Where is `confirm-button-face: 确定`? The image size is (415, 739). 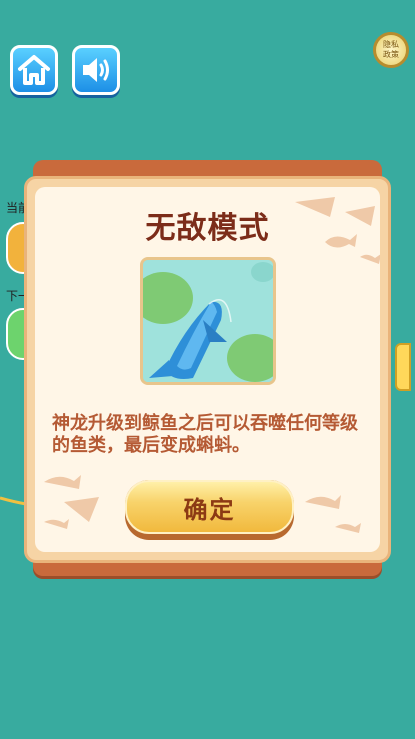 confirm-button-face: 确定 is located at coordinates (209, 507).